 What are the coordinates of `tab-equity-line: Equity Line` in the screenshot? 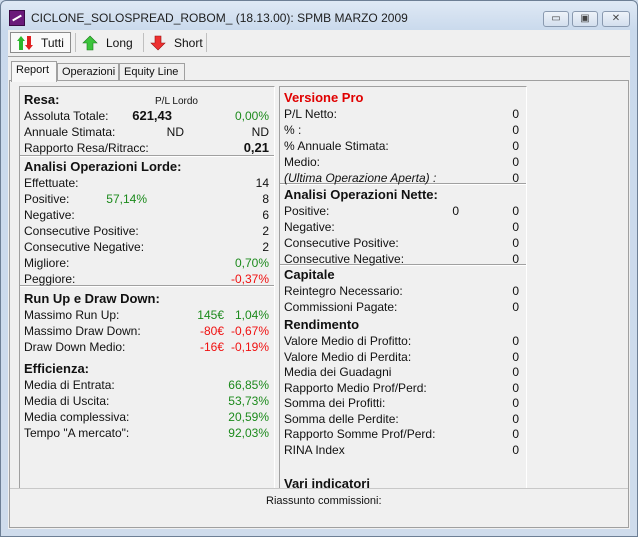 It's located at (152, 72).